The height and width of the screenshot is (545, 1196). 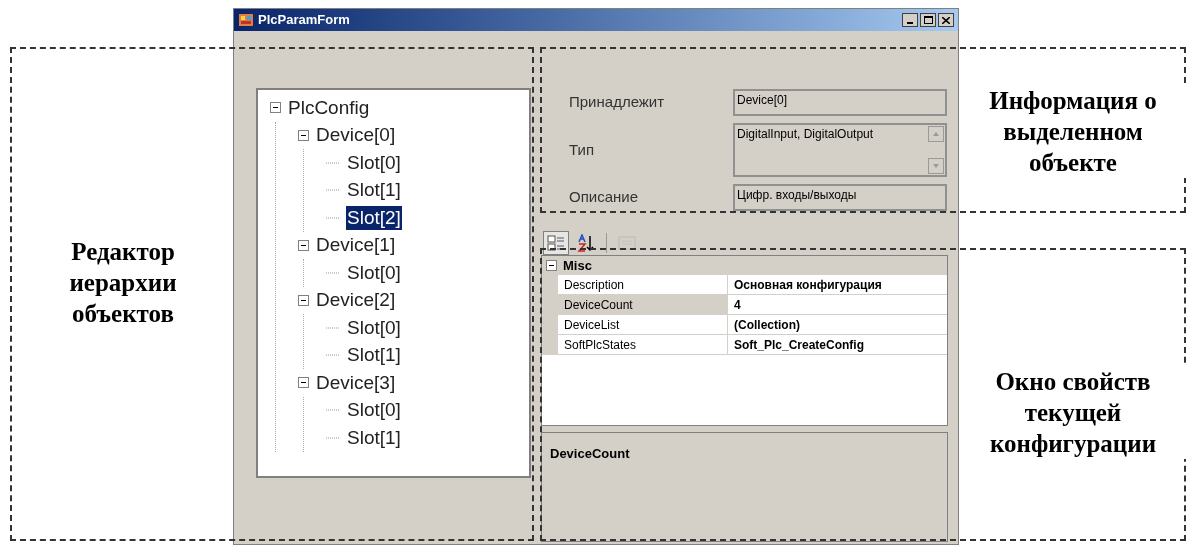 What do you see at coordinates (246, 20) in the screenshot?
I see `app-icon` at bounding box center [246, 20].